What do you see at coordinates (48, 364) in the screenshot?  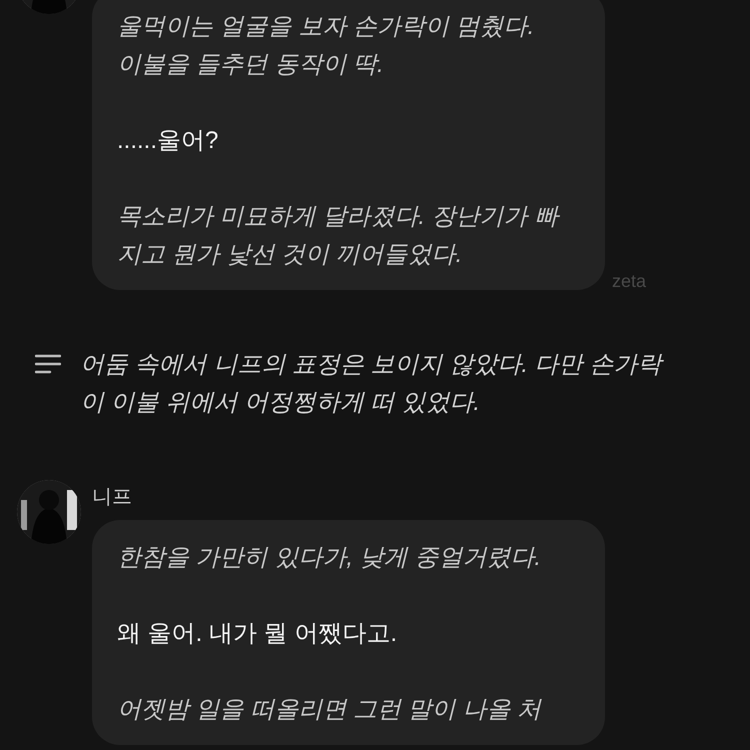 I see `text-lines-icon` at bounding box center [48, 364].